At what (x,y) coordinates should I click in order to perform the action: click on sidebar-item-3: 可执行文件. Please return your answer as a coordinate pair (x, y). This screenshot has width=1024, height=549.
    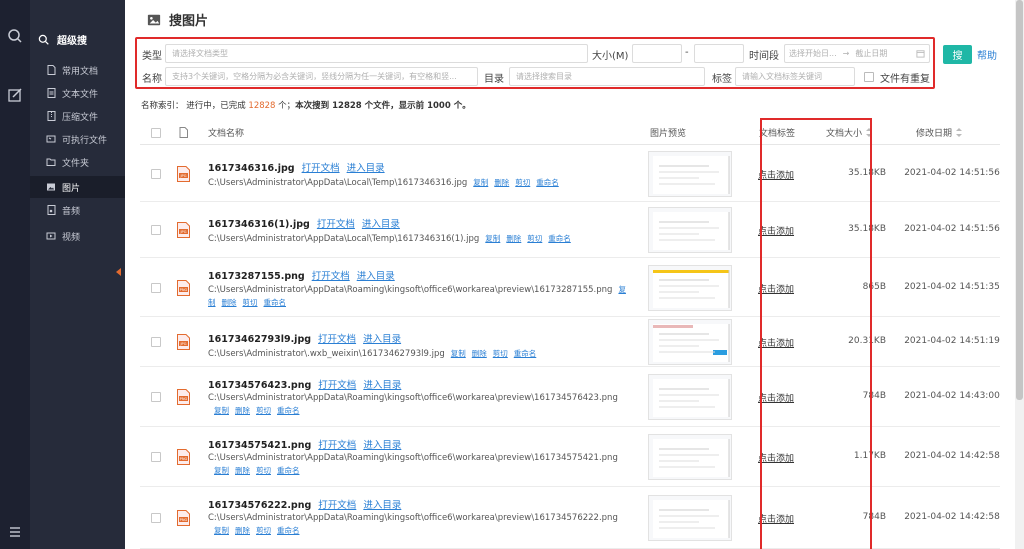
    Looking at the image, I should click on (77, 139).